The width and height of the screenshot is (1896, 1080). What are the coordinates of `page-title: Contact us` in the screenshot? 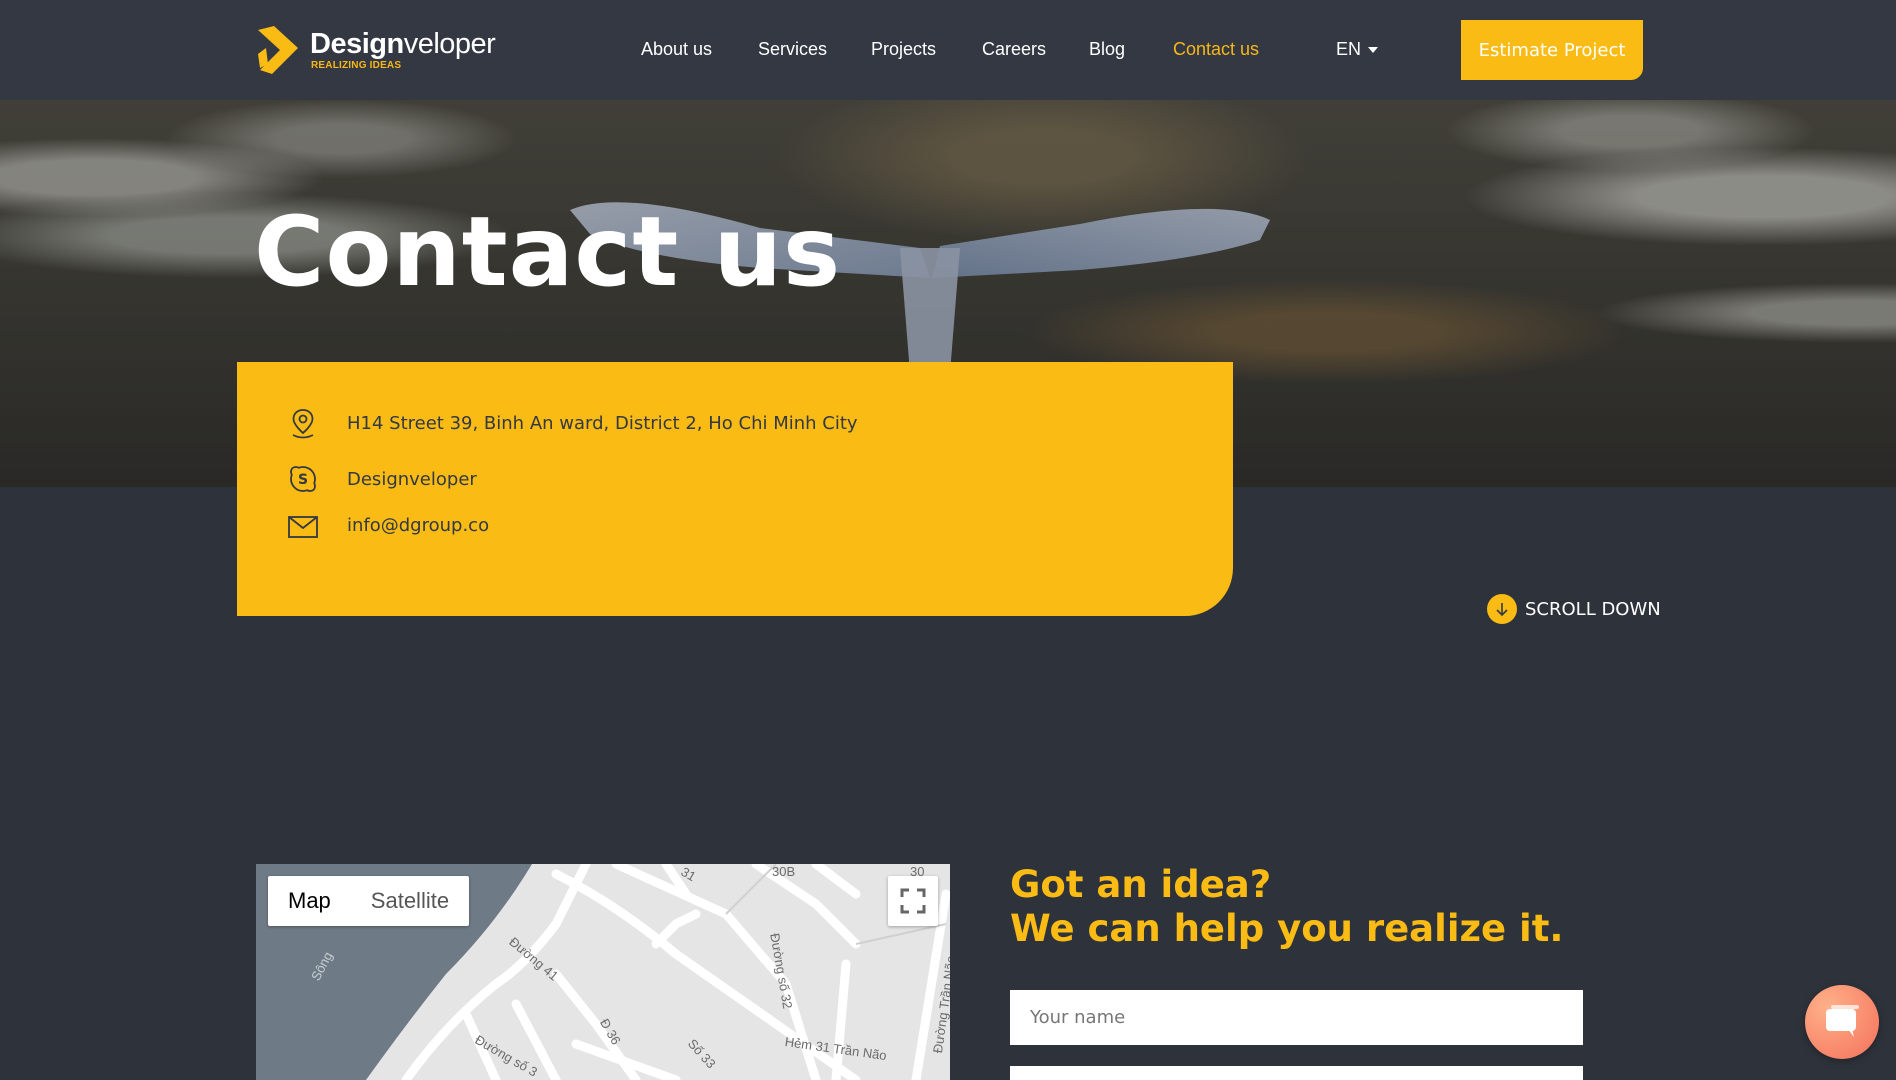 It's located at (548, 252).